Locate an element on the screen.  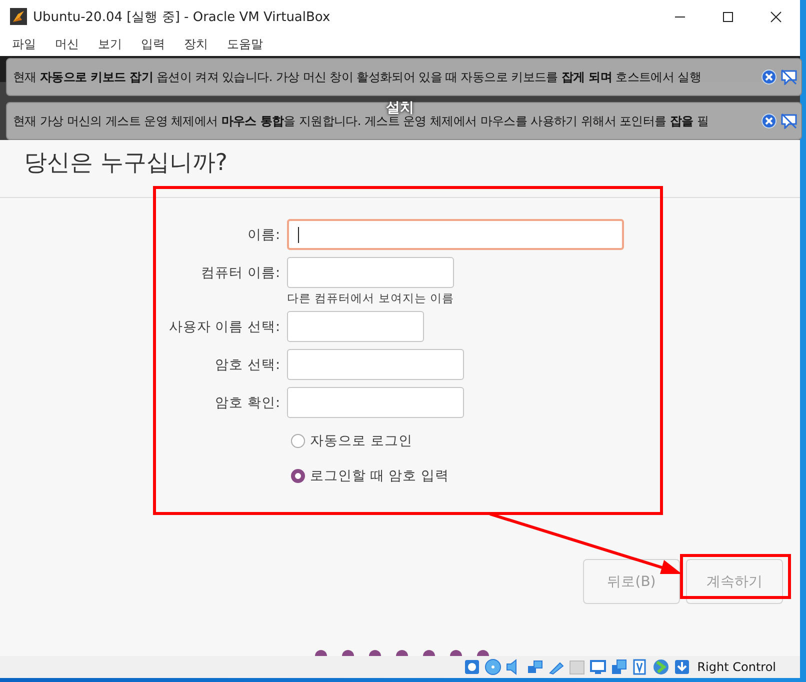
field-hint: 다른 컴퓨터에서 보여지는 이름 is located at coordinates (371, 298).